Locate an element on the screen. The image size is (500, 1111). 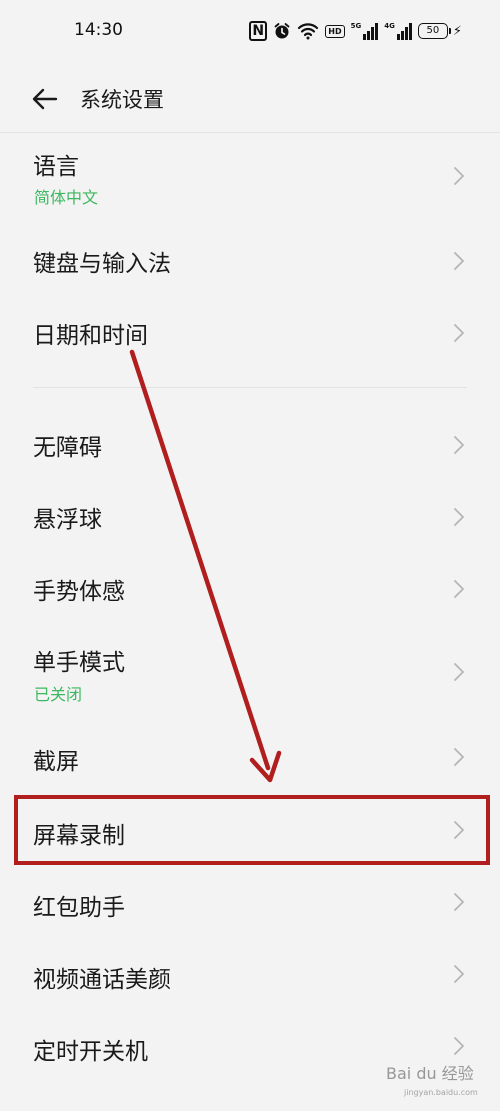
signal-4g-label: 4G is located at coordinates (389, 26).